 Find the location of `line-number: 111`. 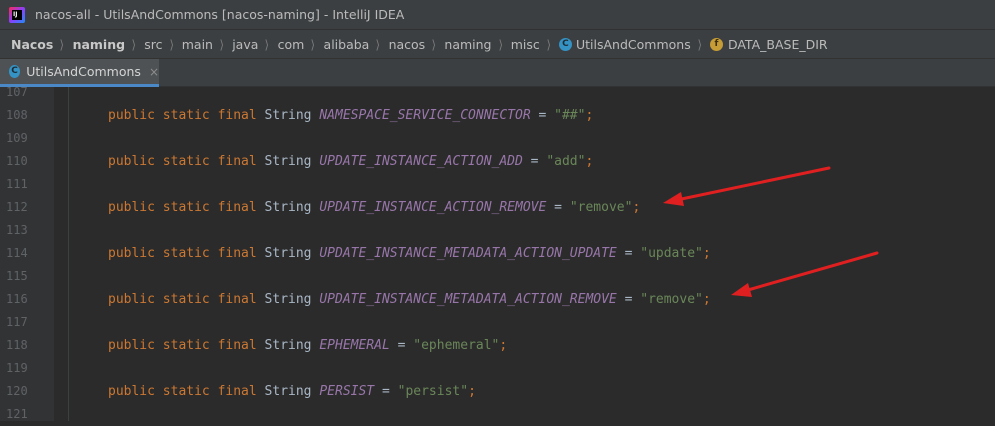

line-number: 111 is located at coordinates (17, 184).